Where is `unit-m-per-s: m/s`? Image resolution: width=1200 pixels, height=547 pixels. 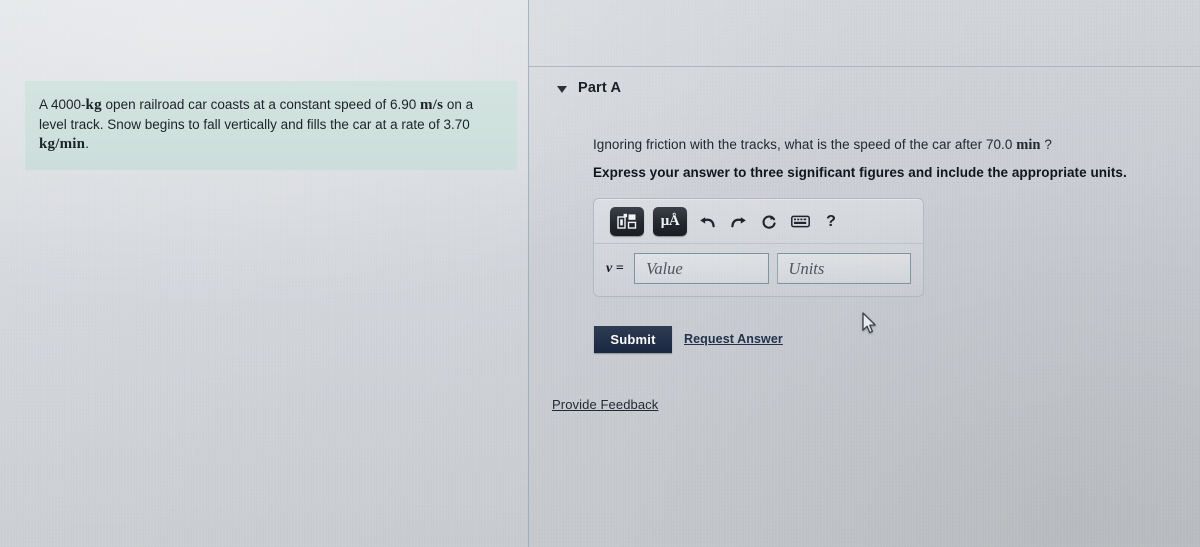 unit-m-per-s: m/s is located at coordinates (432, 105).